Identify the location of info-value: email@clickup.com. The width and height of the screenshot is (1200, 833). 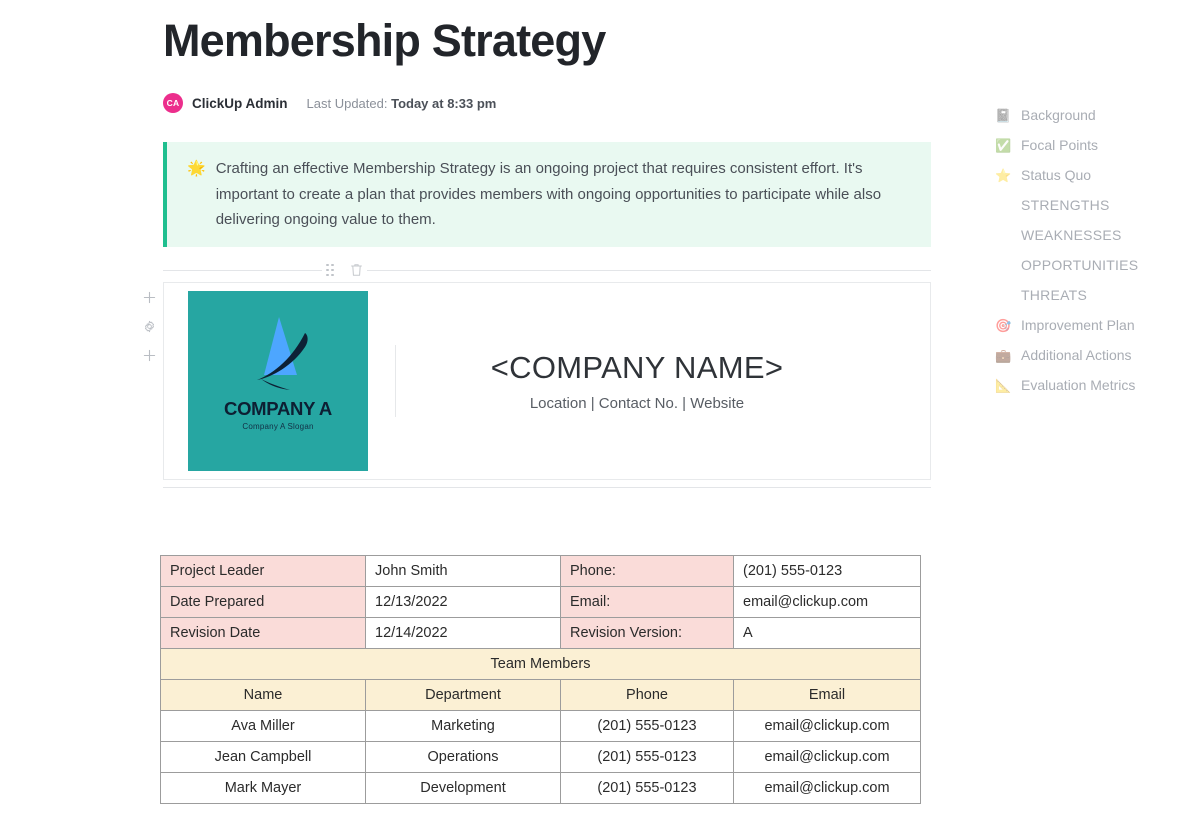
(827, 602).